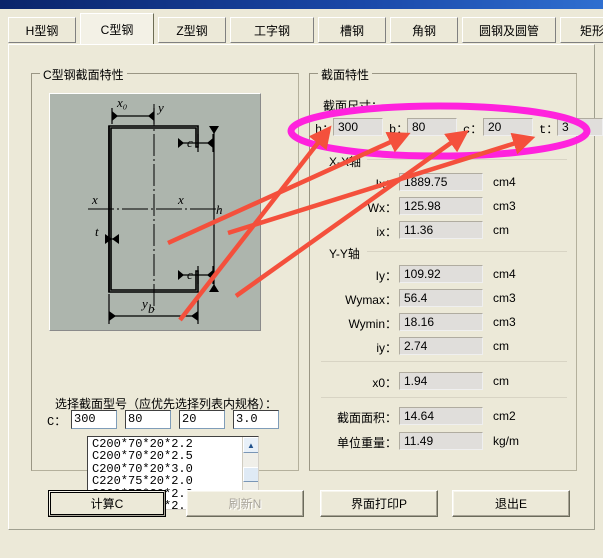 The width and height of the screenshot is (603, 558). What do you see at coordinates (345, 162) in the screenshot?
I see `xx-axis-label: X-X轴` at bounding box center [345, 162].